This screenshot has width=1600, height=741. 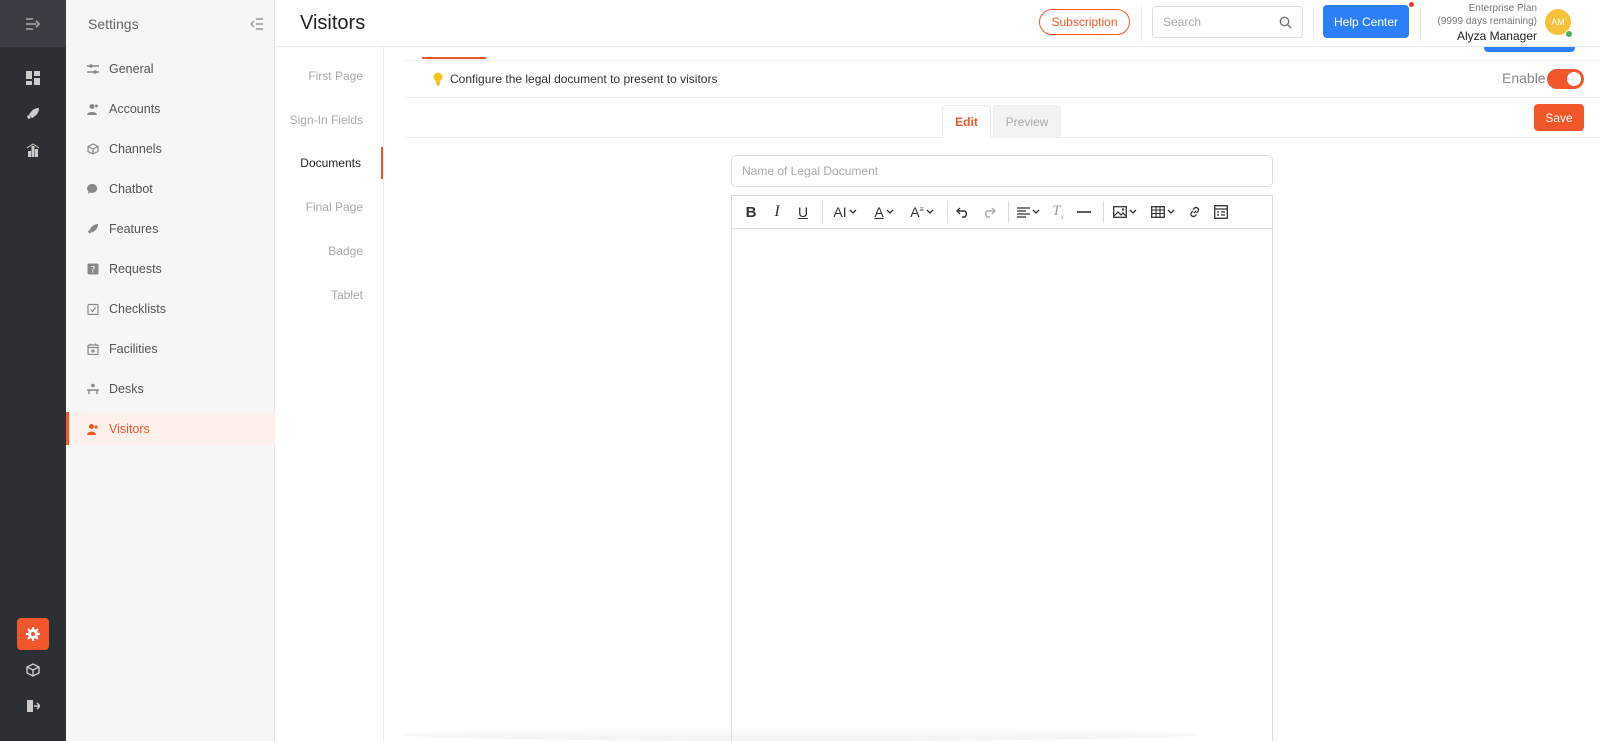 I want to click on undo-button, so click(x=963, y=212).